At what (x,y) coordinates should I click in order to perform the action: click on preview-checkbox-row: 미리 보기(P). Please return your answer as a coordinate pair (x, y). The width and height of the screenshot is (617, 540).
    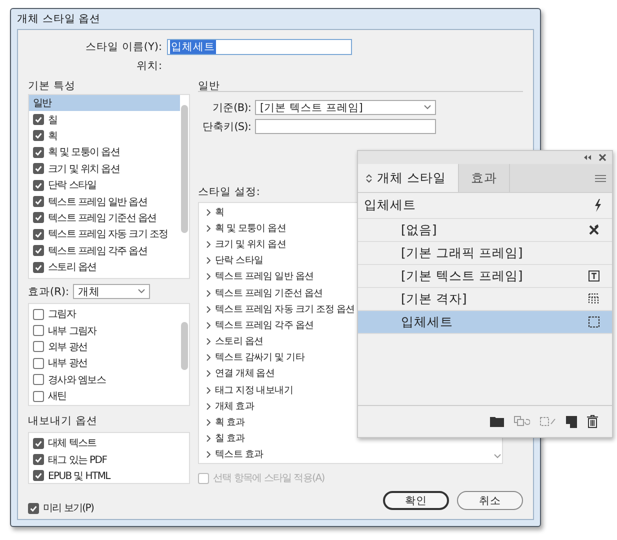
    Looking at the image, I should click on (109, 508).